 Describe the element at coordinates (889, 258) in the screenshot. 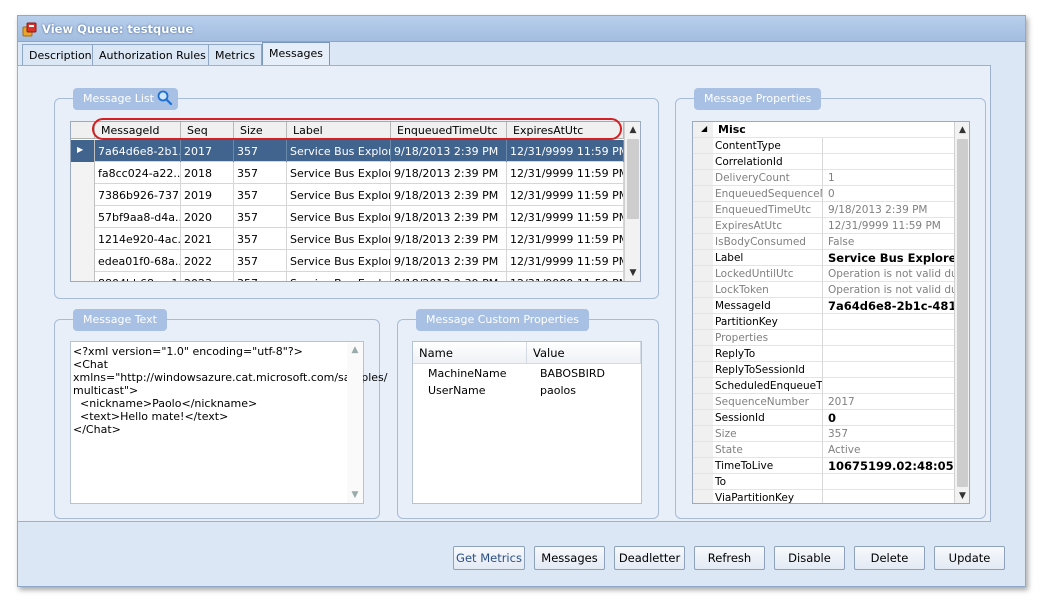

I see `property-value: Service Bus Explorer` at that location.